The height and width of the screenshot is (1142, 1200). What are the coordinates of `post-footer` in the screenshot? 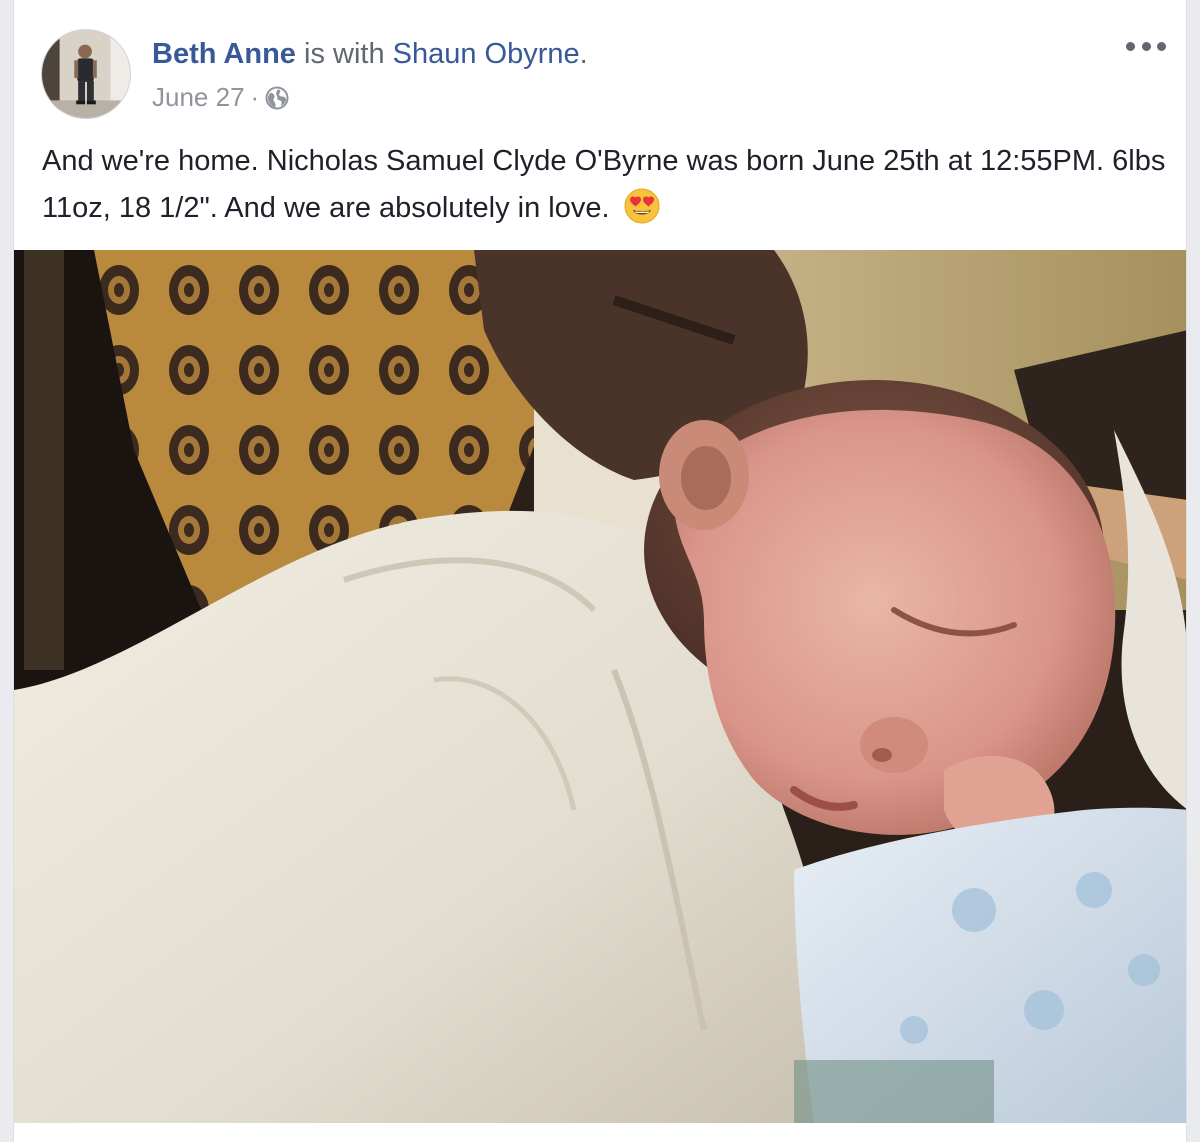 It's located at (600, 1132).